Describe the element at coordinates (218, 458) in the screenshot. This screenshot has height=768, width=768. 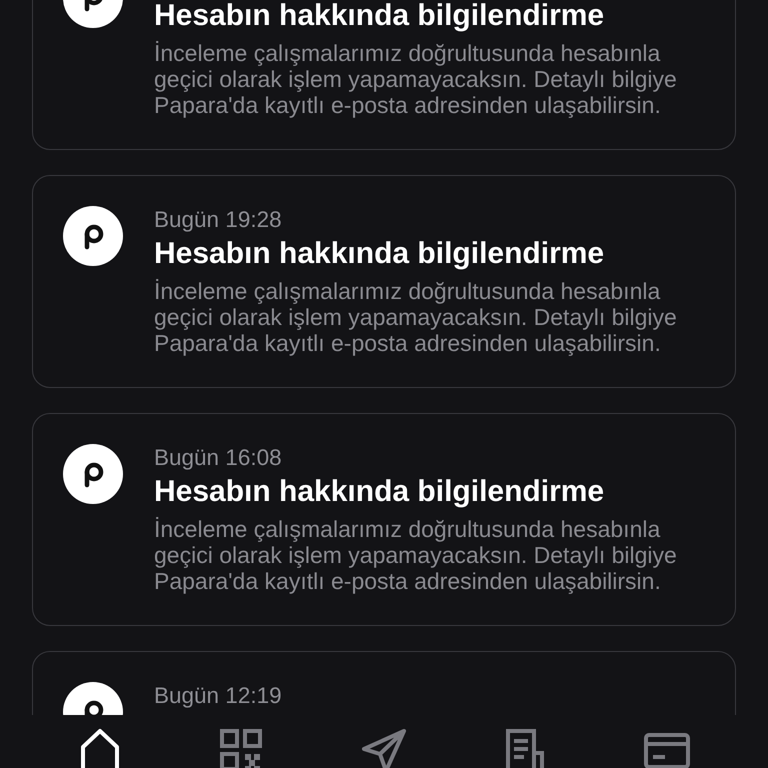
I see `notification-time: Bugün 16:08` at that location.